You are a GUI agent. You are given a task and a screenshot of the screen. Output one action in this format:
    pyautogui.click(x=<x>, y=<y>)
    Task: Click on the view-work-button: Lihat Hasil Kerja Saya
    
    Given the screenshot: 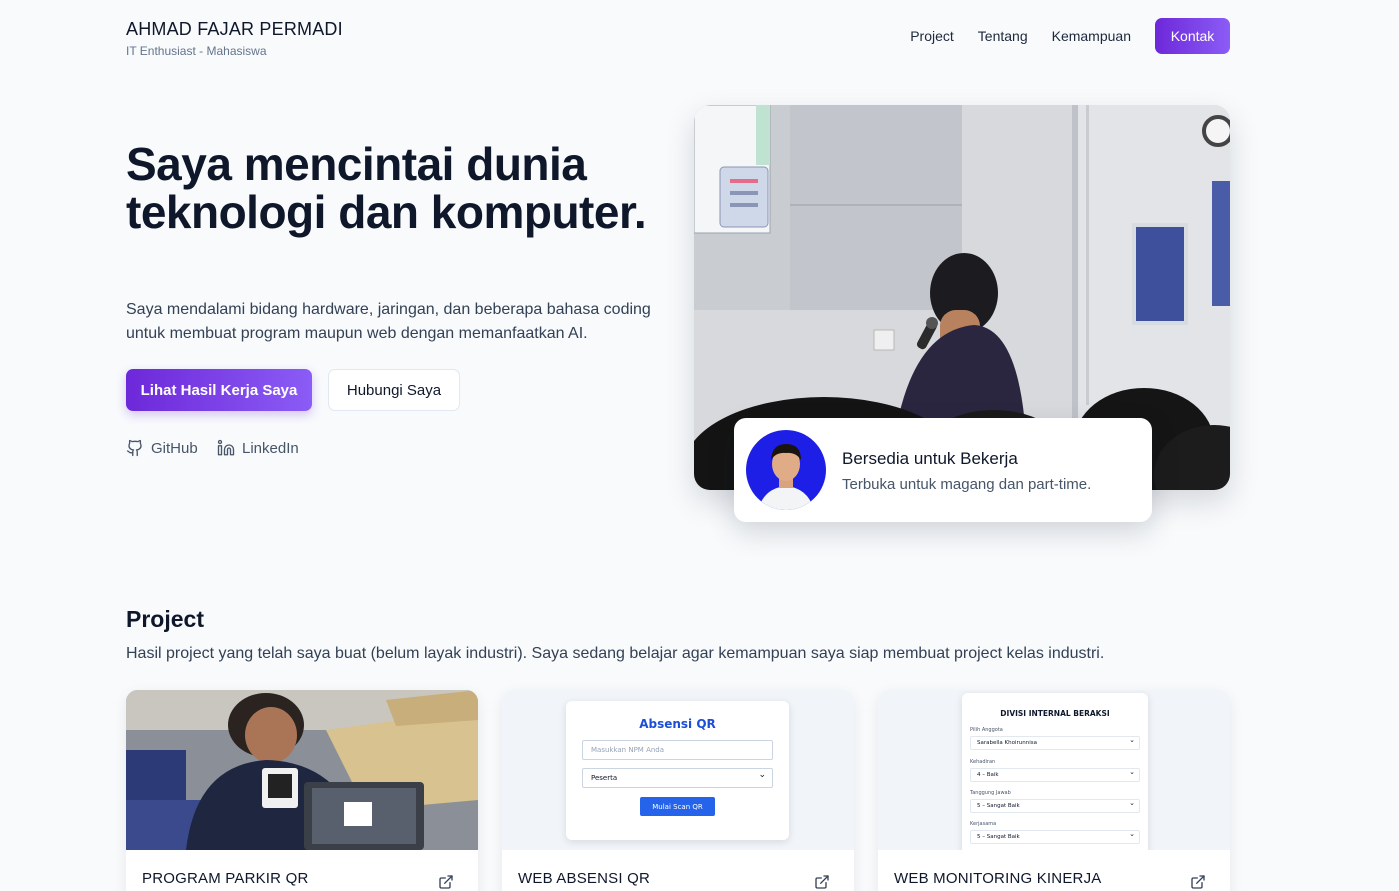 What is the action you would take?
    pyautogui.click(x=219, y=390)
    